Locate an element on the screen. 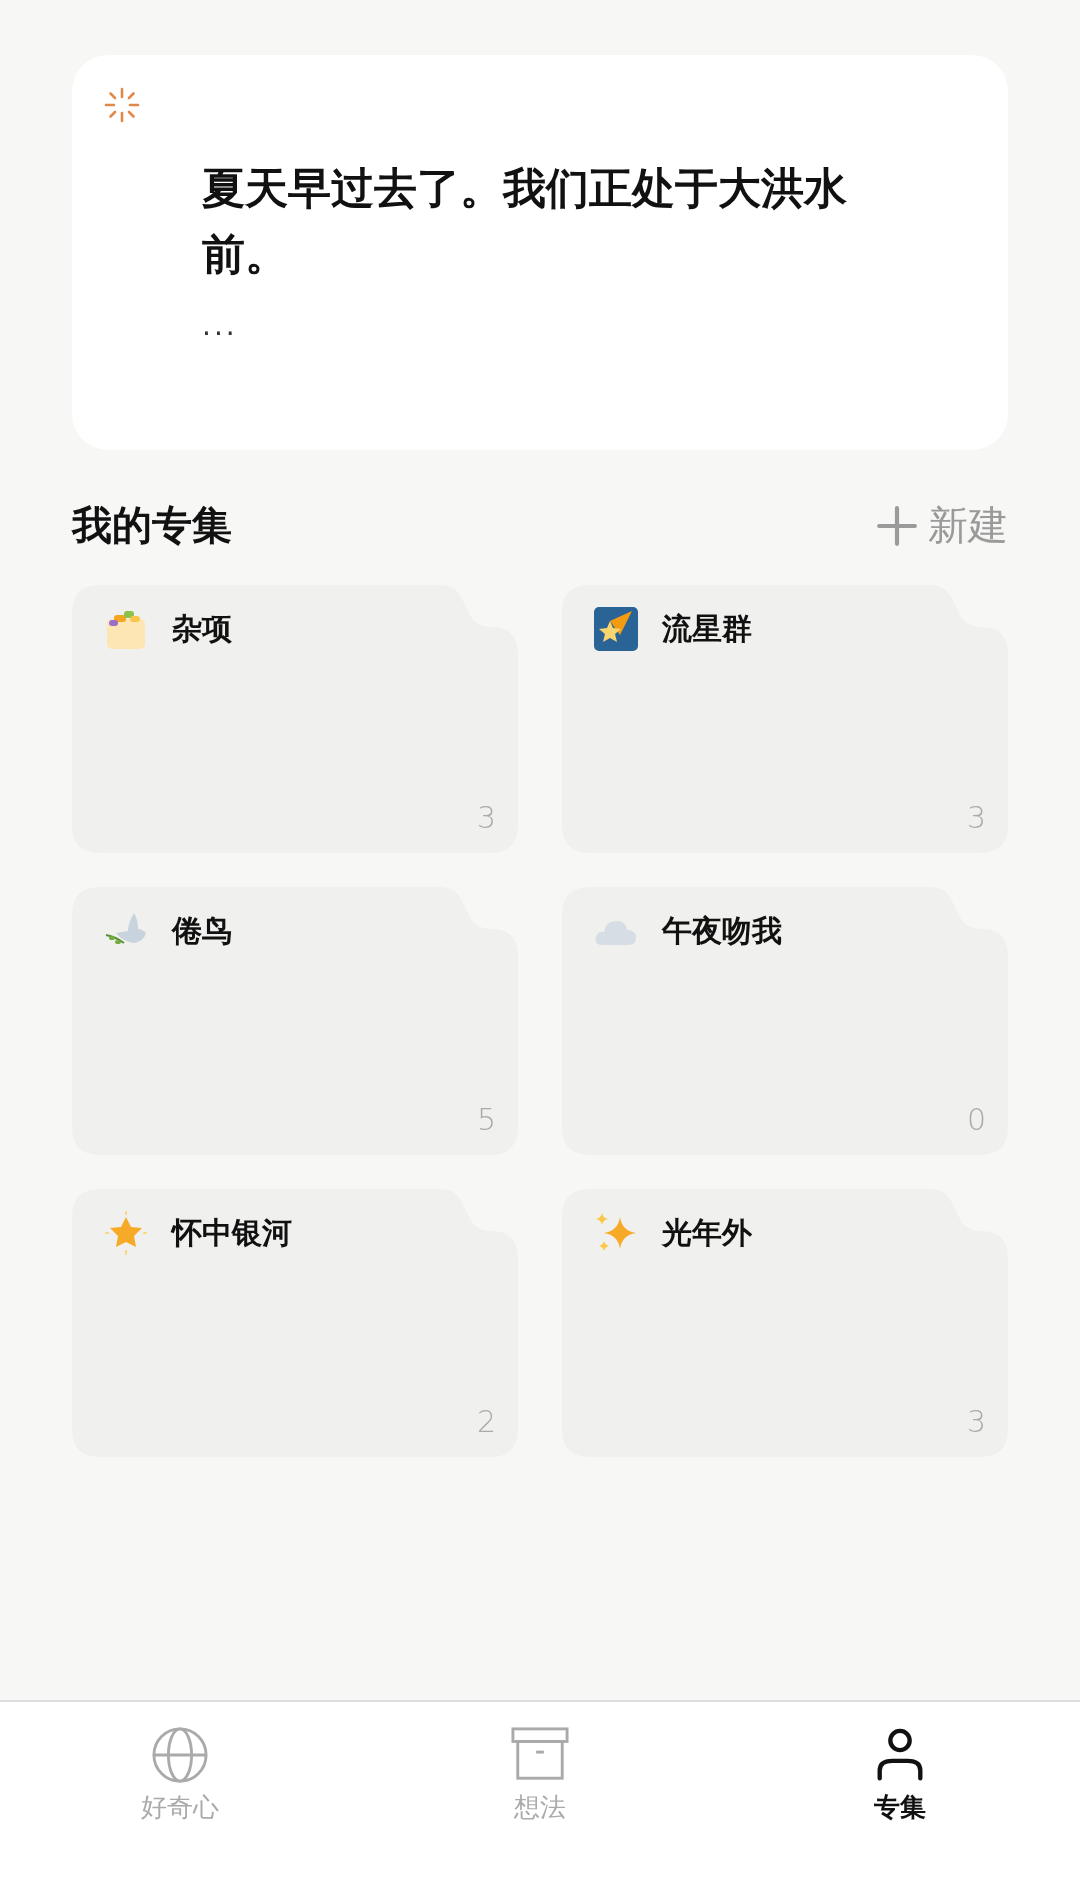  folder-title: 光年外 is located at coordinates (707, 1232).